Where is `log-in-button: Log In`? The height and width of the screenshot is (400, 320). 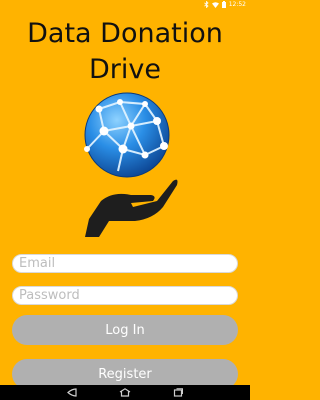 log-in-button: Log In is located at coordinates (125, 330).